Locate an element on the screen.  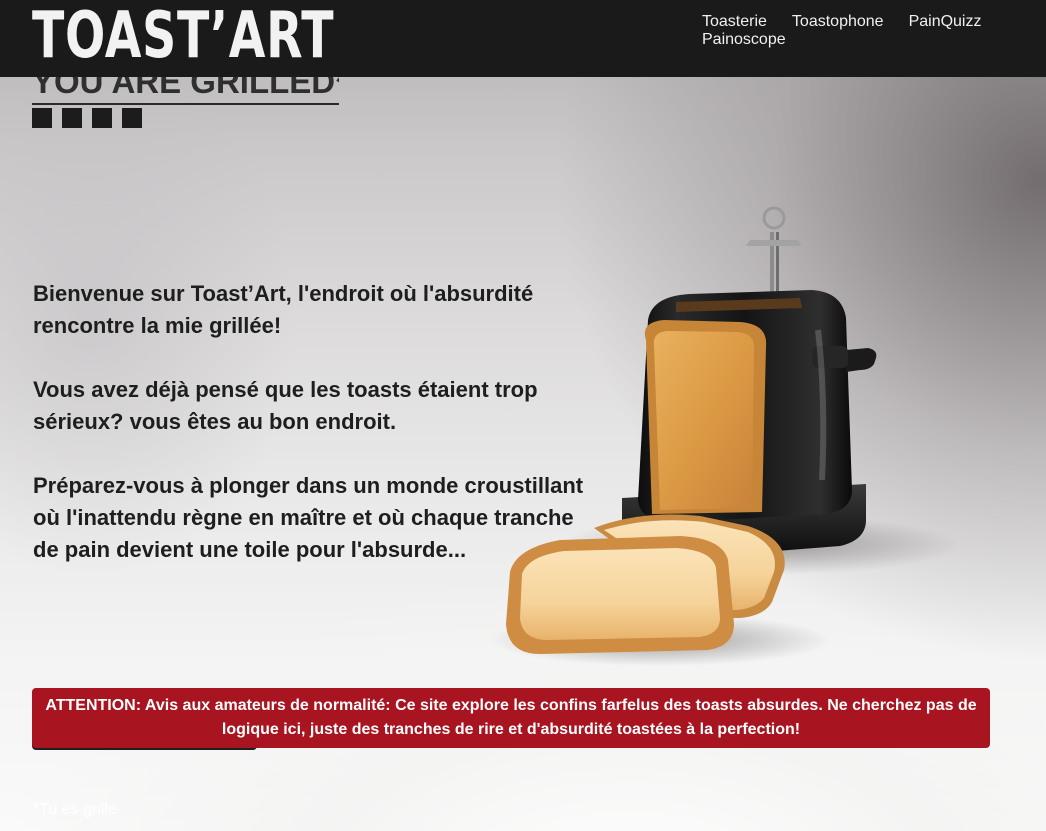
nav-link-toastophone: Toastophone is located at coordinates (838, 22).